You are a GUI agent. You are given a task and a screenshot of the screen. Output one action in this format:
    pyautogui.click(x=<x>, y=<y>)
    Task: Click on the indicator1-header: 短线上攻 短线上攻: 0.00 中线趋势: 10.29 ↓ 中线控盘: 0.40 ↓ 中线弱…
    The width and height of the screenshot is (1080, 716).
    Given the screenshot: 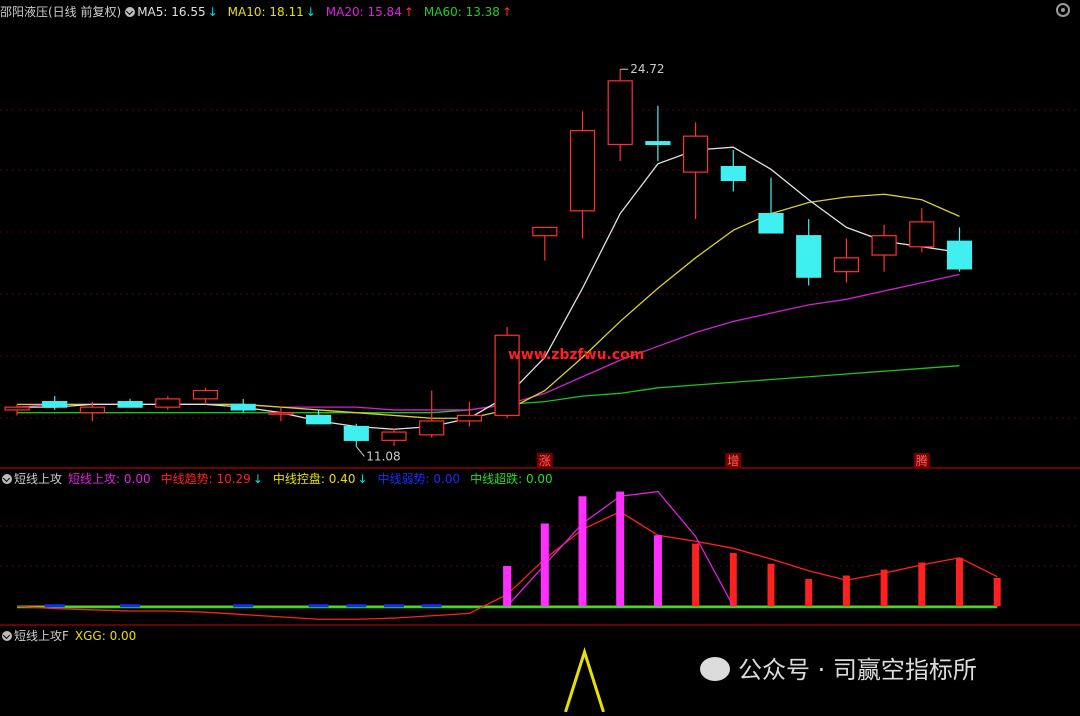 What is the action you would take?
    pyautogui.click(x=282, y=479)
    